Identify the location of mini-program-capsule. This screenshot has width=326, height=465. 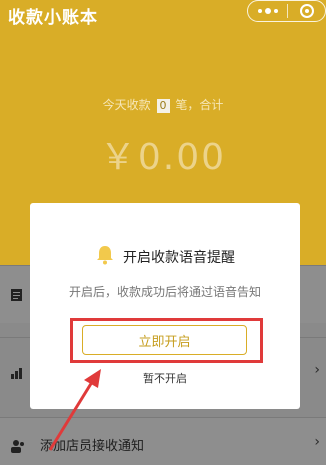
(286, 11).